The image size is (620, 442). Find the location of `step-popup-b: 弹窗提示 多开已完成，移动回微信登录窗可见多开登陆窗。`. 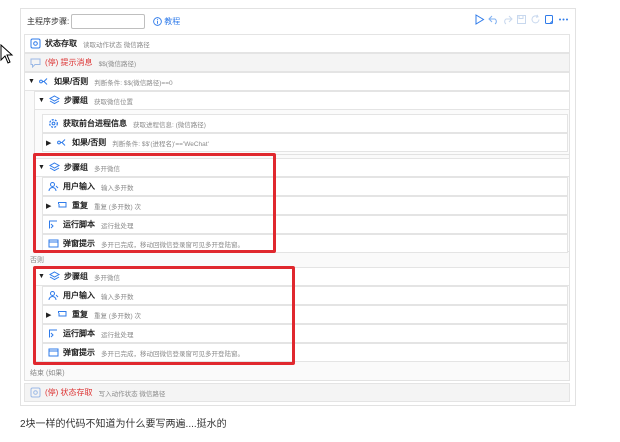

step-popup-b: 弹窗提示 多开已完成，移动回微信登录窗可见多开登陆窗。 is located at coordinates (305, 352).